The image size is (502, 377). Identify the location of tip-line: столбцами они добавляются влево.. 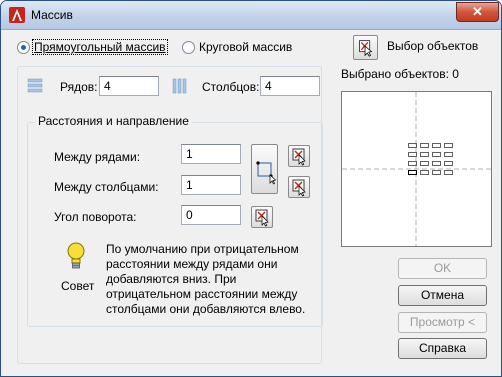
(206, 309).